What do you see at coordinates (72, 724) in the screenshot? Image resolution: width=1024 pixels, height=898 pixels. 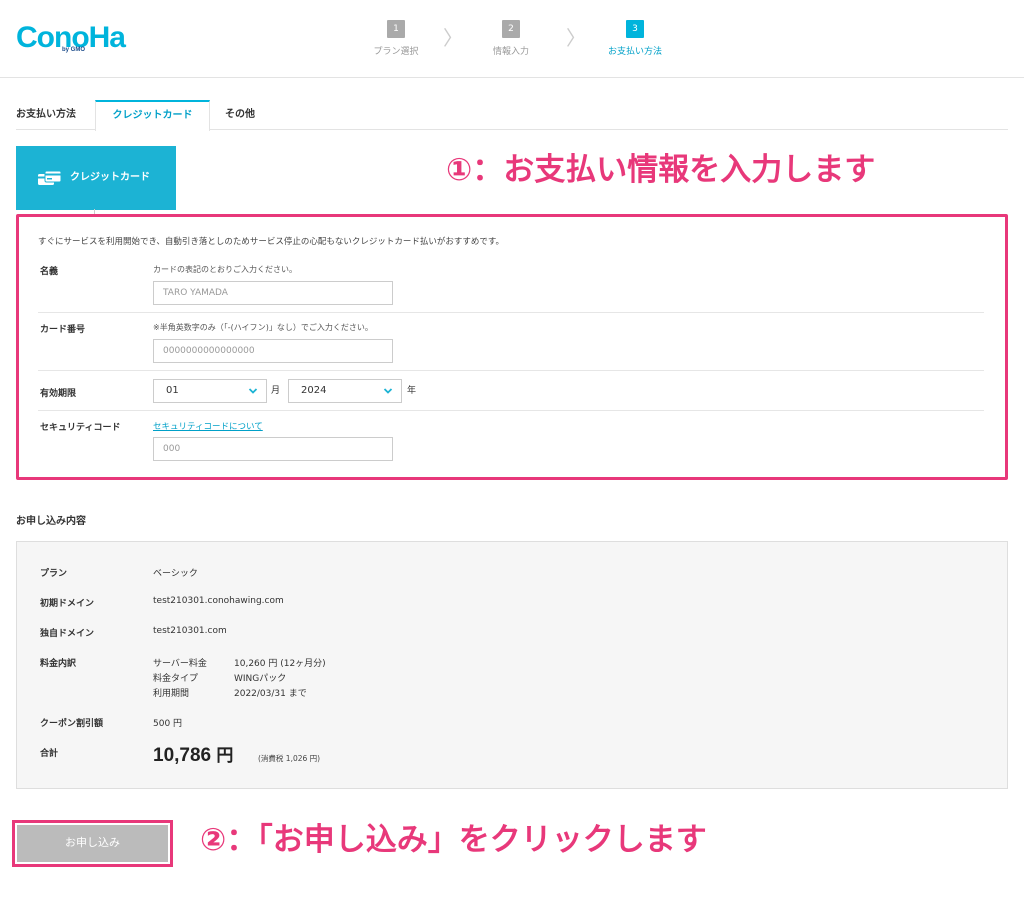 I see `coupon-label: クーポン割引額` at bounding box center [72, 724].